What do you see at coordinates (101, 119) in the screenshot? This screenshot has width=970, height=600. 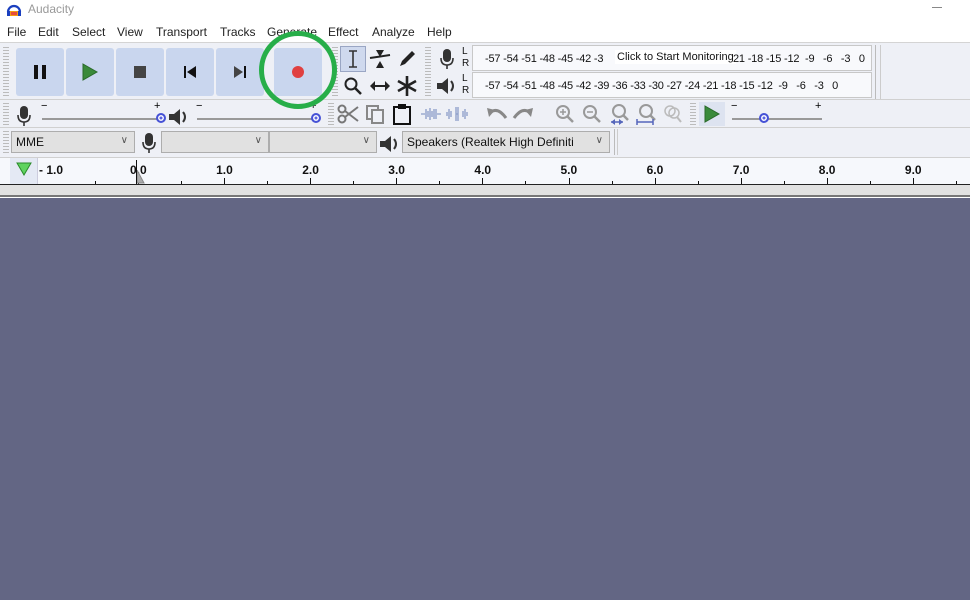 I see `record-volume-slider` at bounding box center [101, 119].